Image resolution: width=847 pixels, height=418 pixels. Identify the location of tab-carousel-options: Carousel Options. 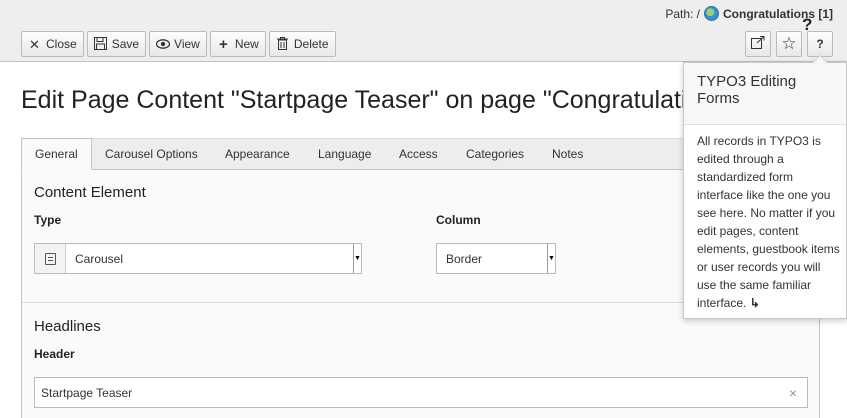
(151, 154).